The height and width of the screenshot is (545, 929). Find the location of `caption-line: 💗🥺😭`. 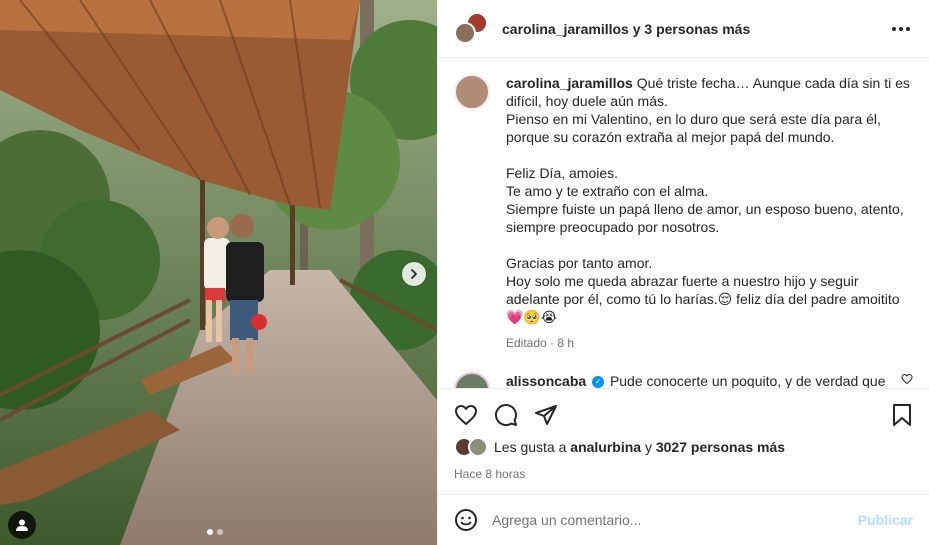

caption-line: 💗🥺😭 is located at coordinates (532, 317).